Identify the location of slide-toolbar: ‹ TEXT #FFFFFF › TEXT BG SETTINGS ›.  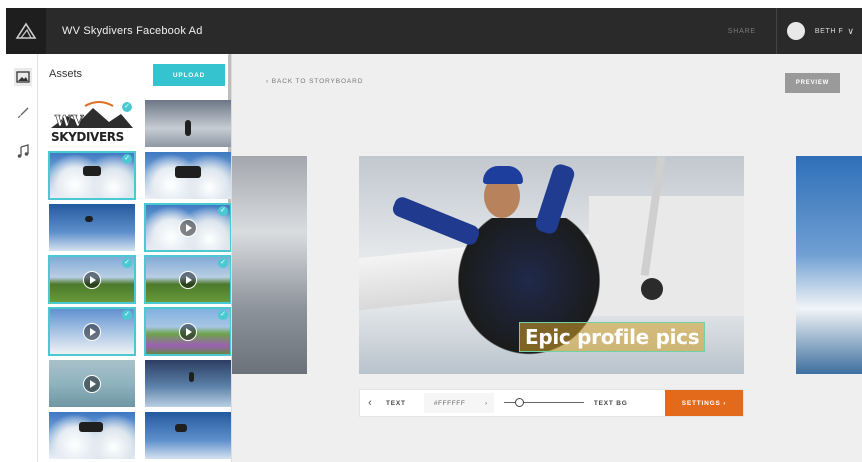
(551, 403).